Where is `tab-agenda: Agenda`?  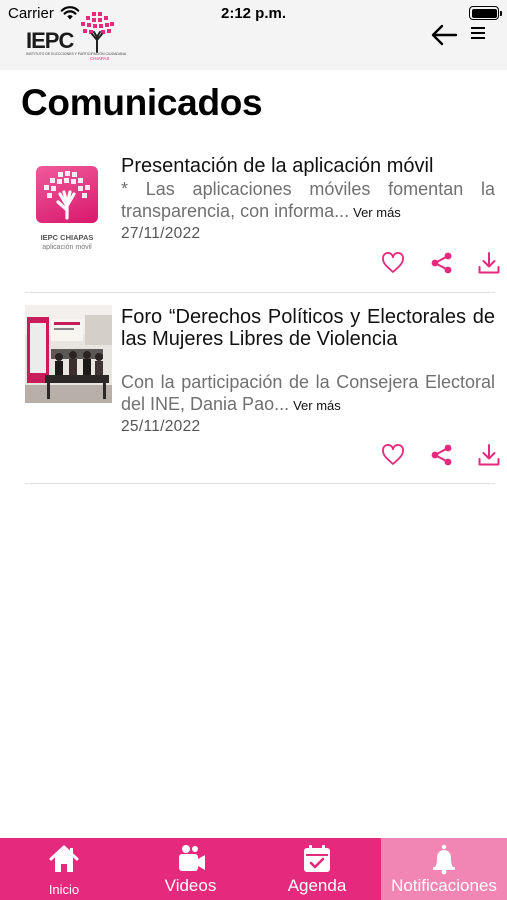 tab-agenda: Agenda is located at coordinates (317, 869).